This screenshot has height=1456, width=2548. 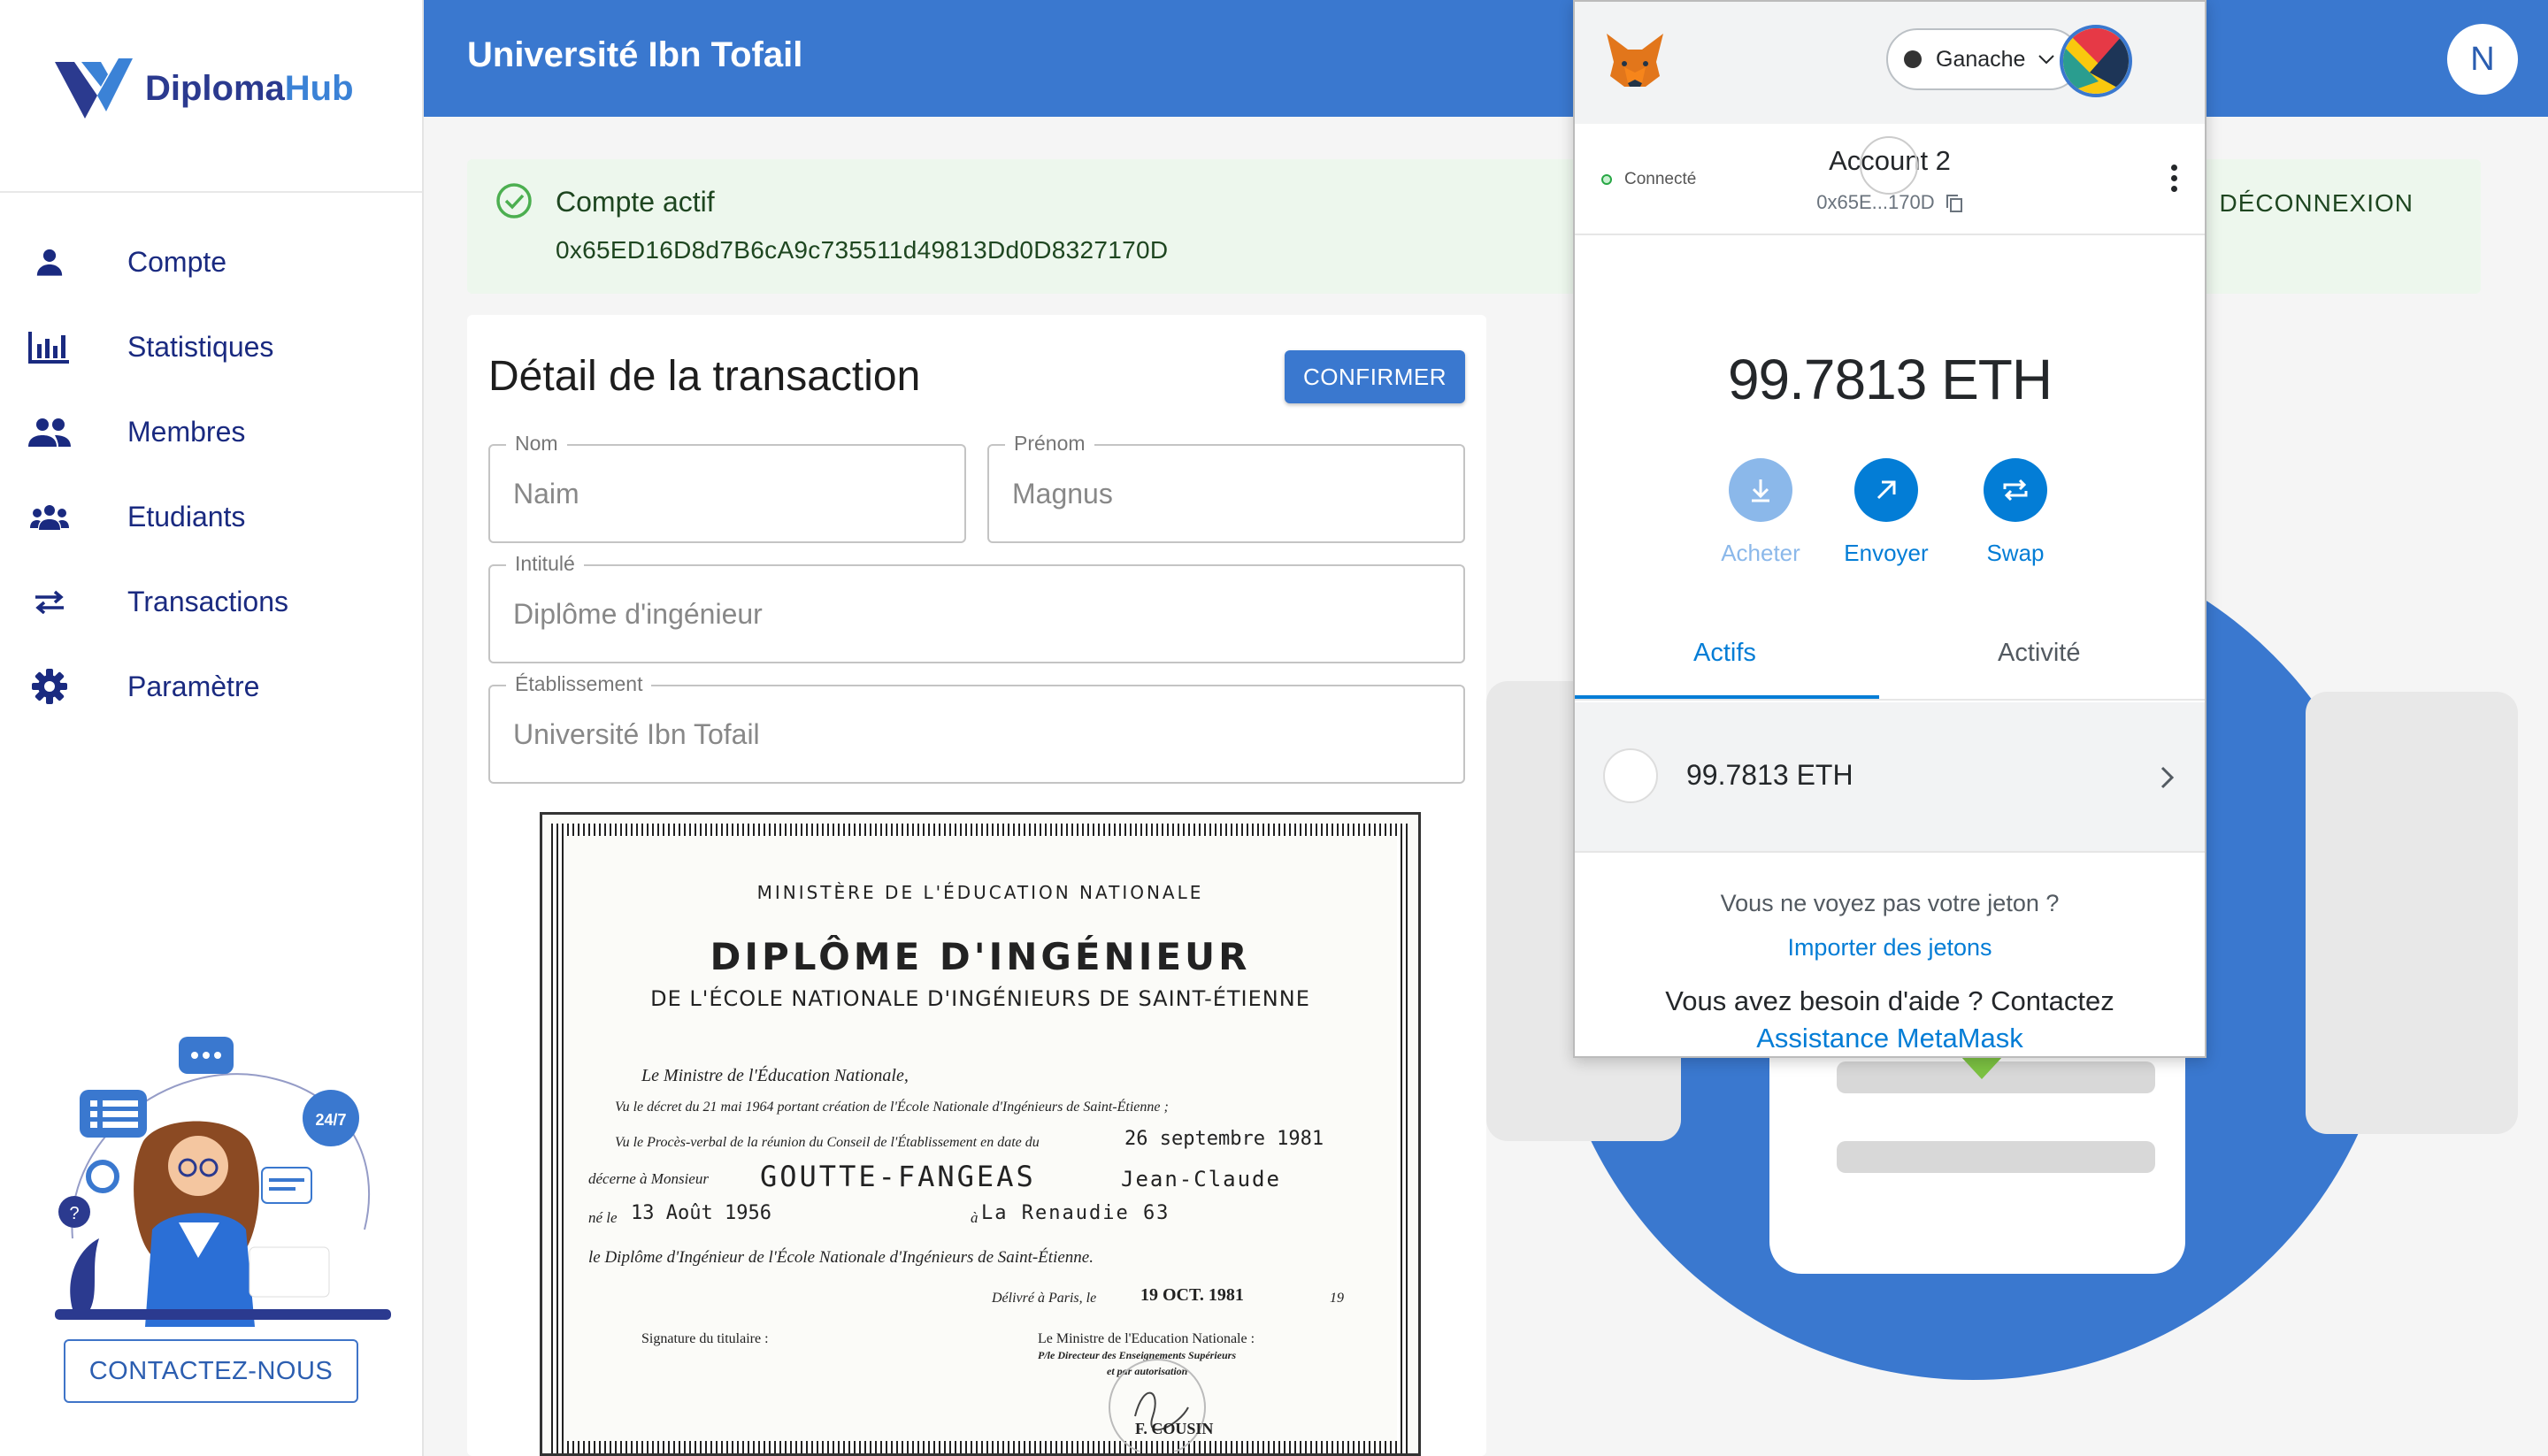 What do you see at coordinates (2016, 553) in the screenshot?
I see `swap-label: Swap` at bounding box center [2016, 553].